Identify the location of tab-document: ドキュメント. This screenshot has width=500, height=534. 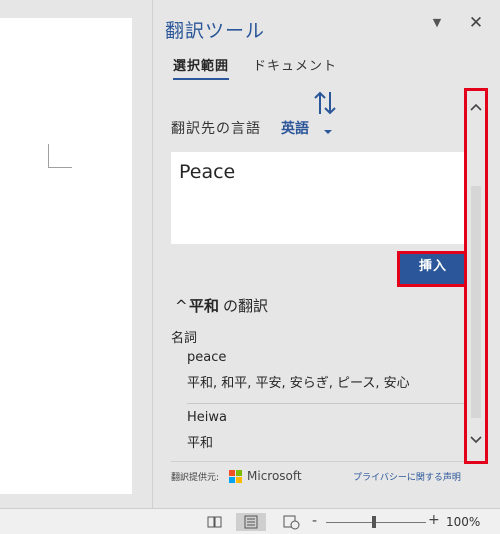
(295, 67).